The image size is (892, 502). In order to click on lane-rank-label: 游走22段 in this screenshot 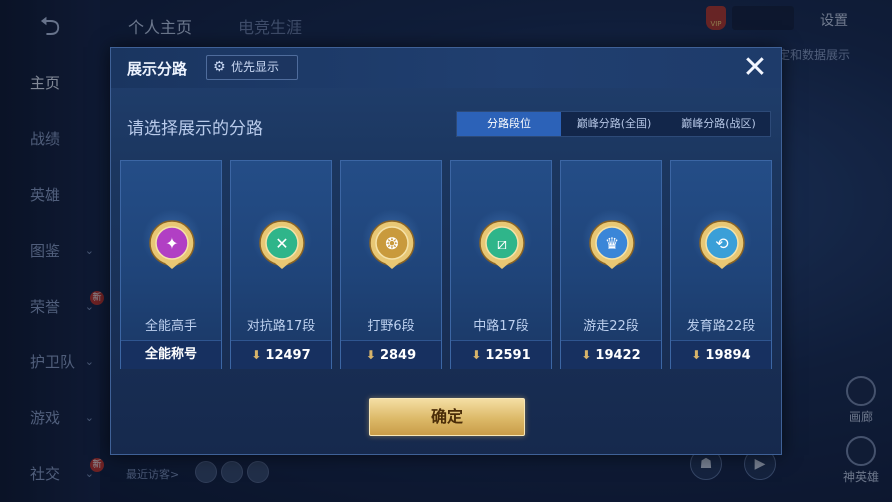, I will do `click(611, 326)`.